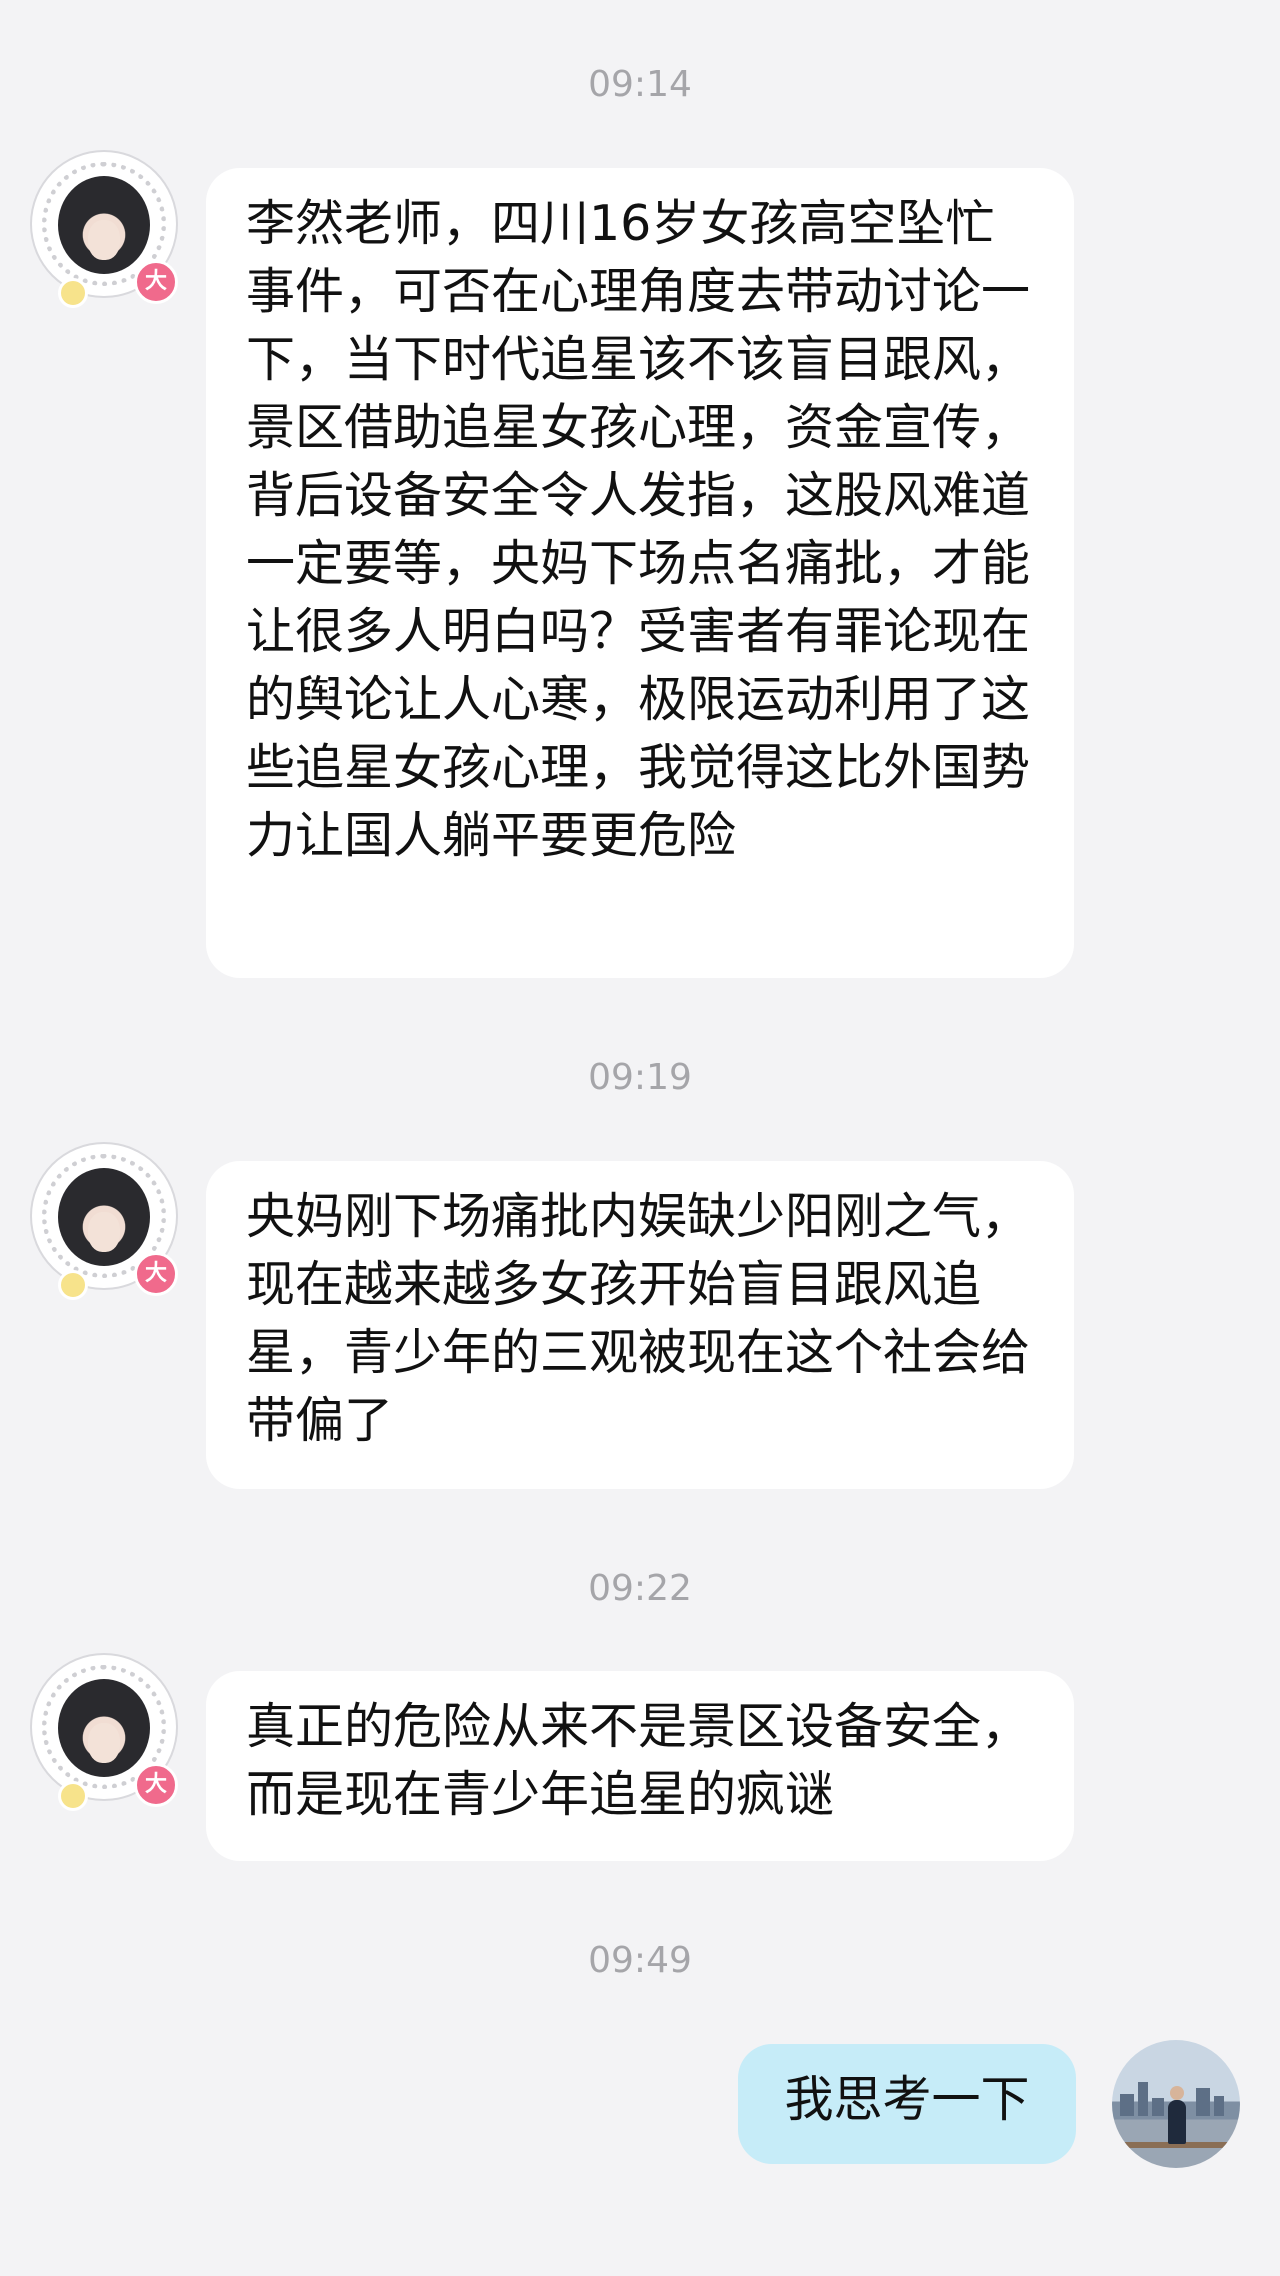 Image resolution: width=1280 pixels, height=2276 pixels. I want to click on my-message-bubble: 我思考一下, so click(907, 2104).